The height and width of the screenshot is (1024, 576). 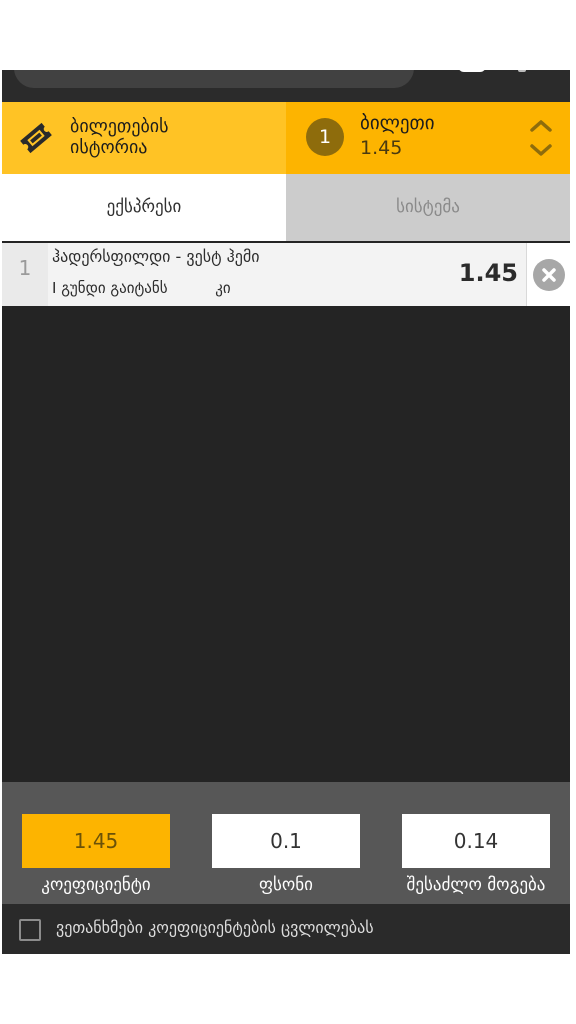 I want to click on ticket-history-label: ბილეთების ისტორია, so click(x=119, y=137).